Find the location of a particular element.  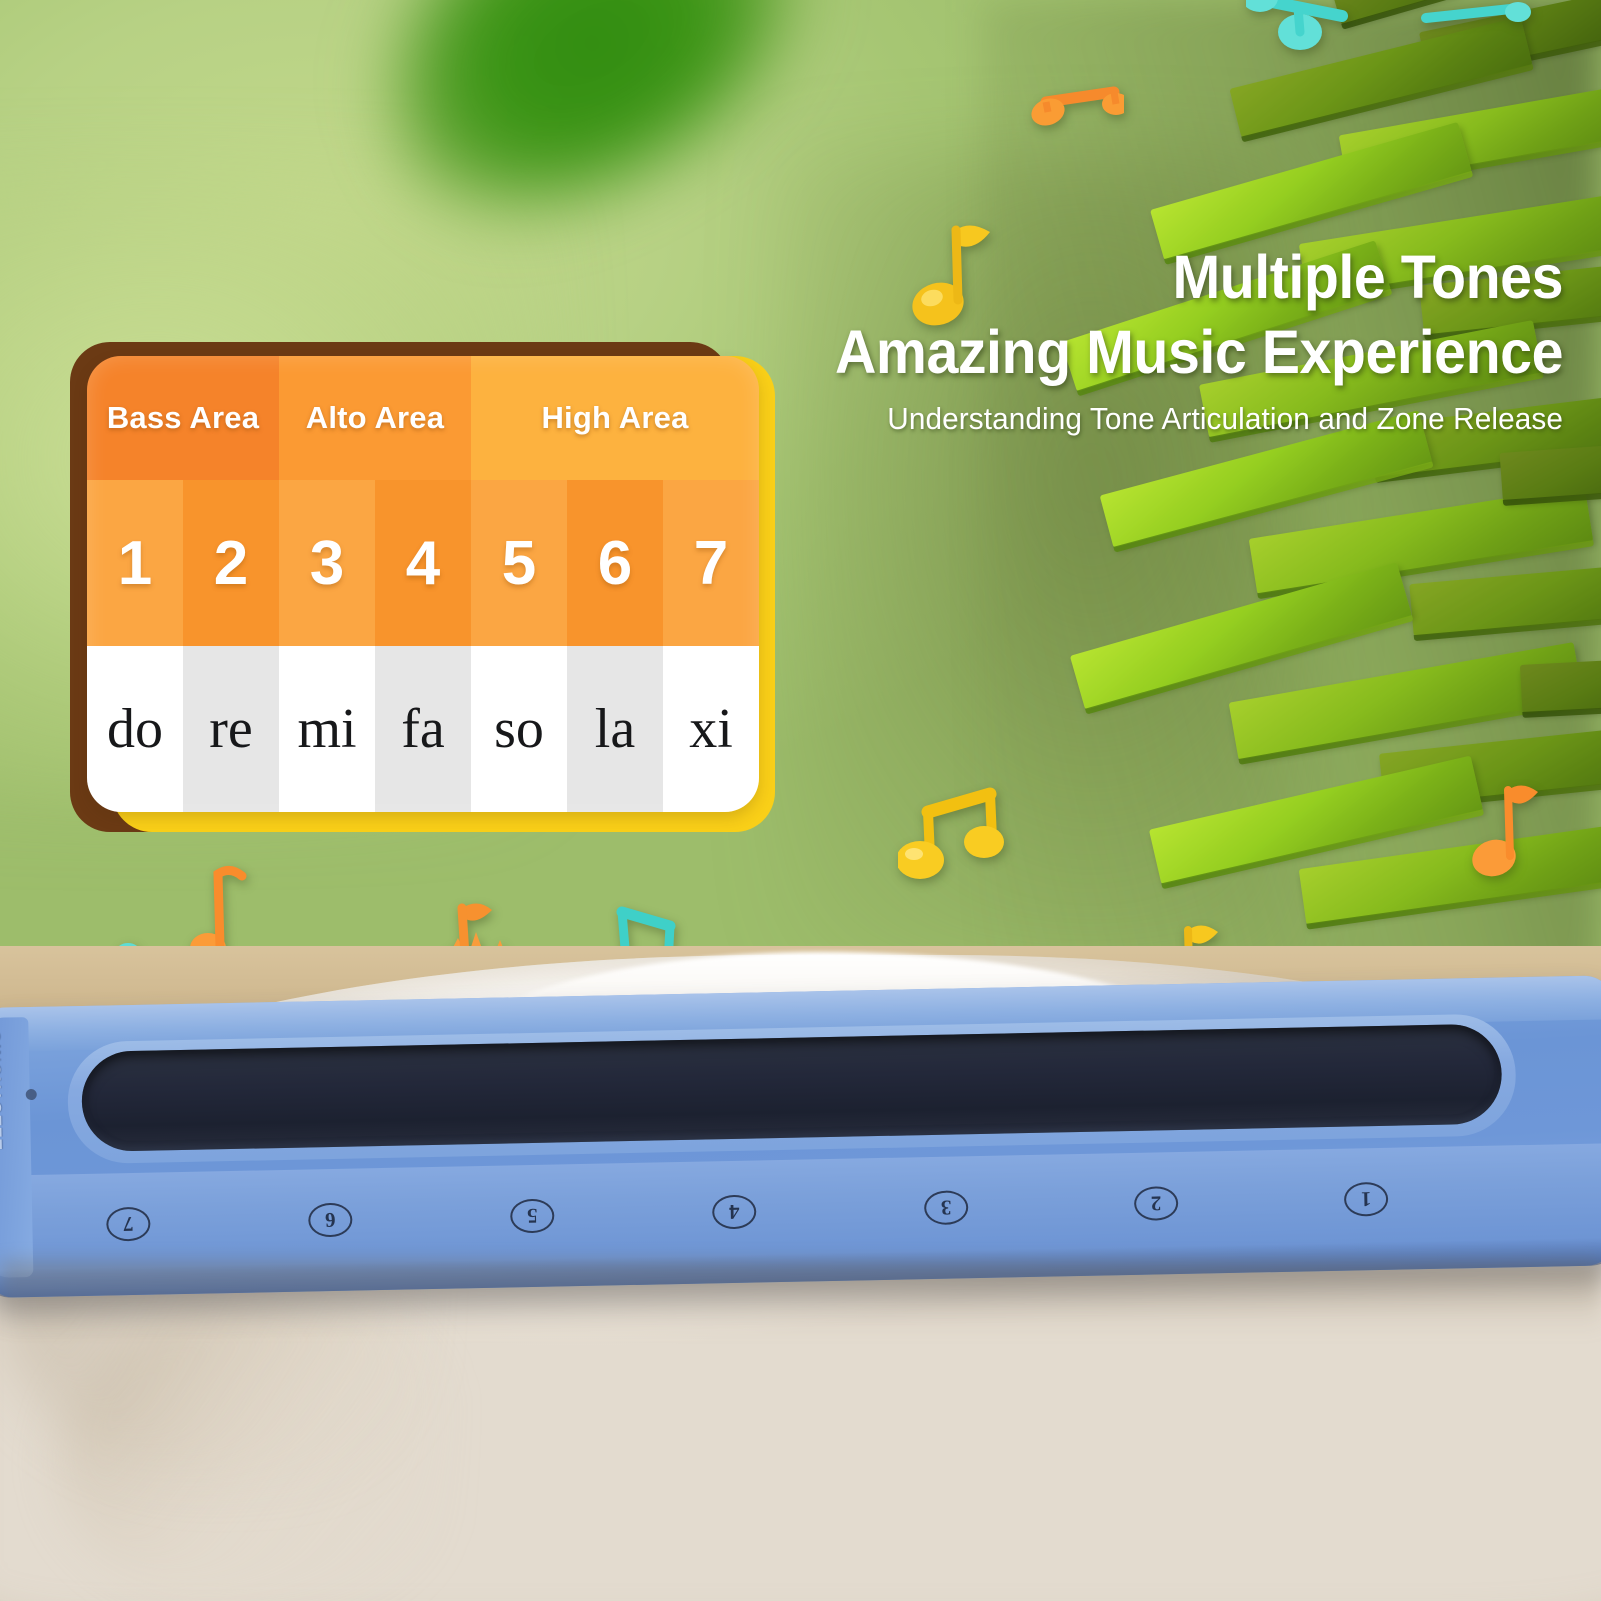

number-value: 5 is located at coordinates (519, 563).